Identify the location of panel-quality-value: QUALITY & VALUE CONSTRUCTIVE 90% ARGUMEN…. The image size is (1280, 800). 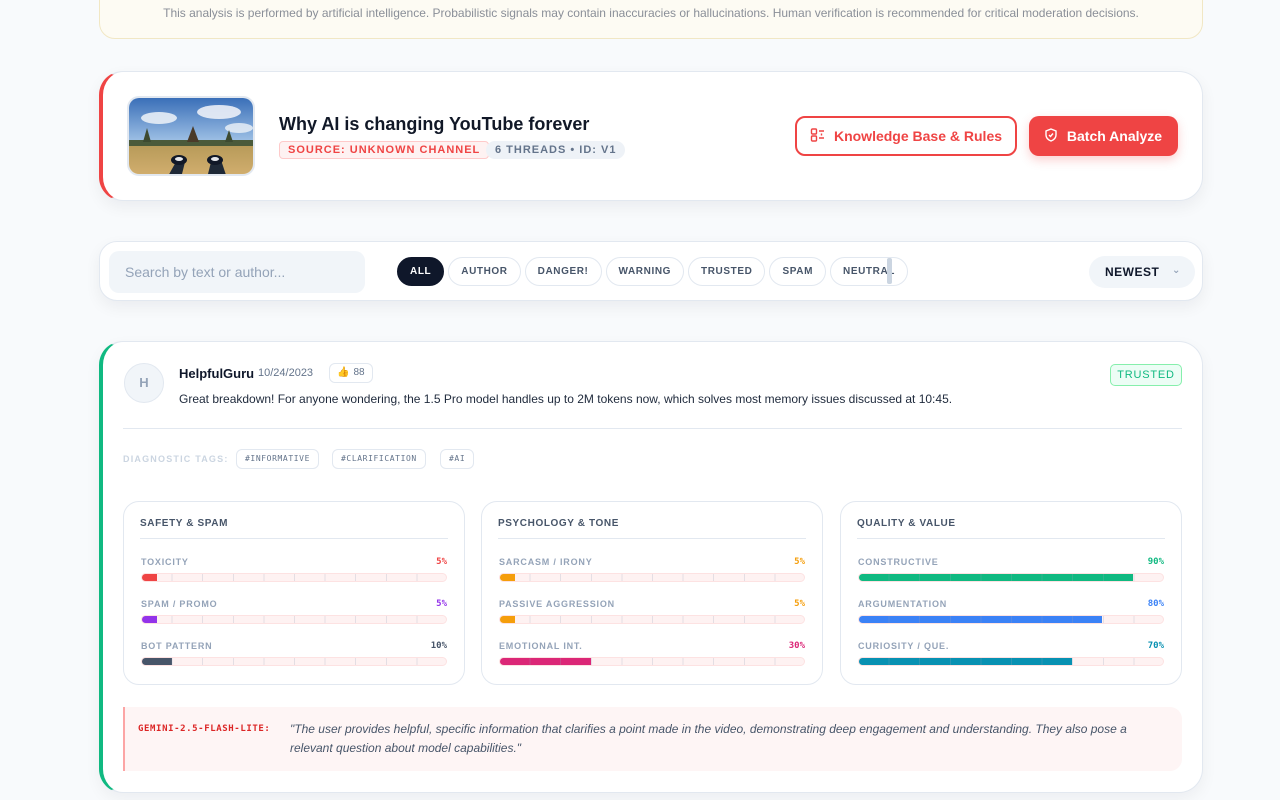
(1011, 593).